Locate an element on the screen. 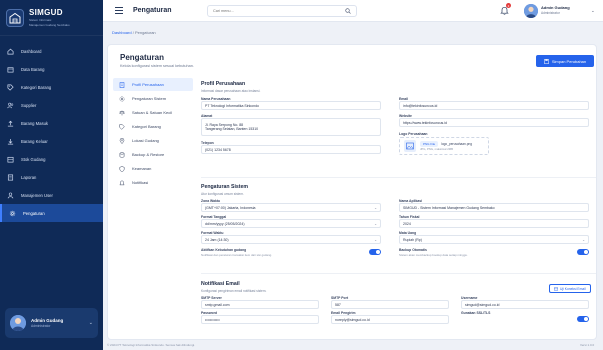 This screenshot has width=603, height=350. download-icon is located at coordinates (10, 141).